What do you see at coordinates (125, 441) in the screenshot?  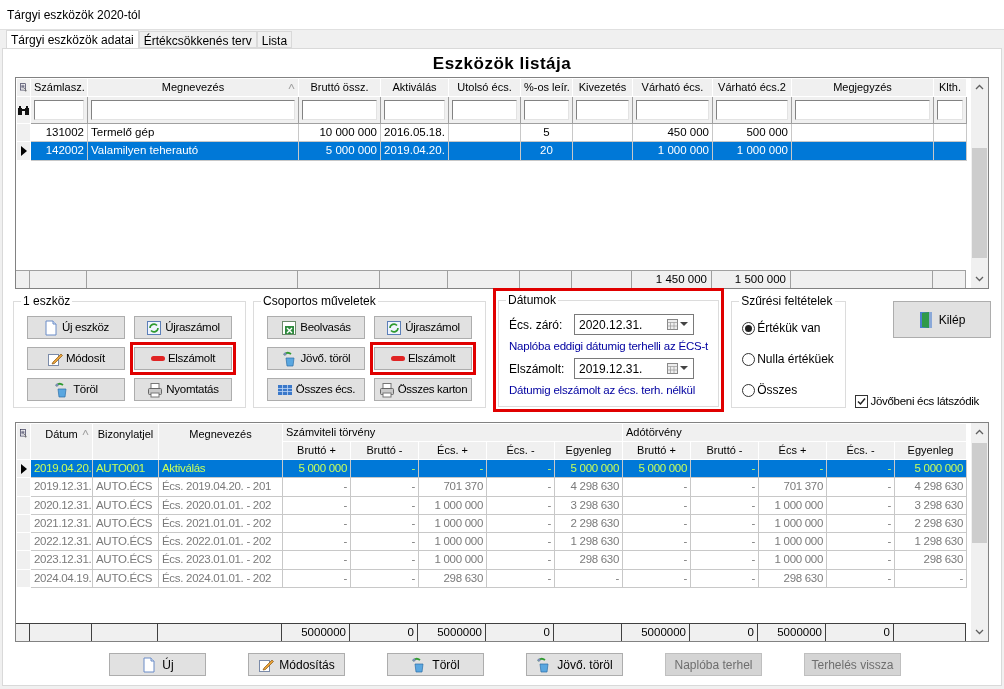 I see `column-header: Bizonylatjel` at bounding box center [125, 441].